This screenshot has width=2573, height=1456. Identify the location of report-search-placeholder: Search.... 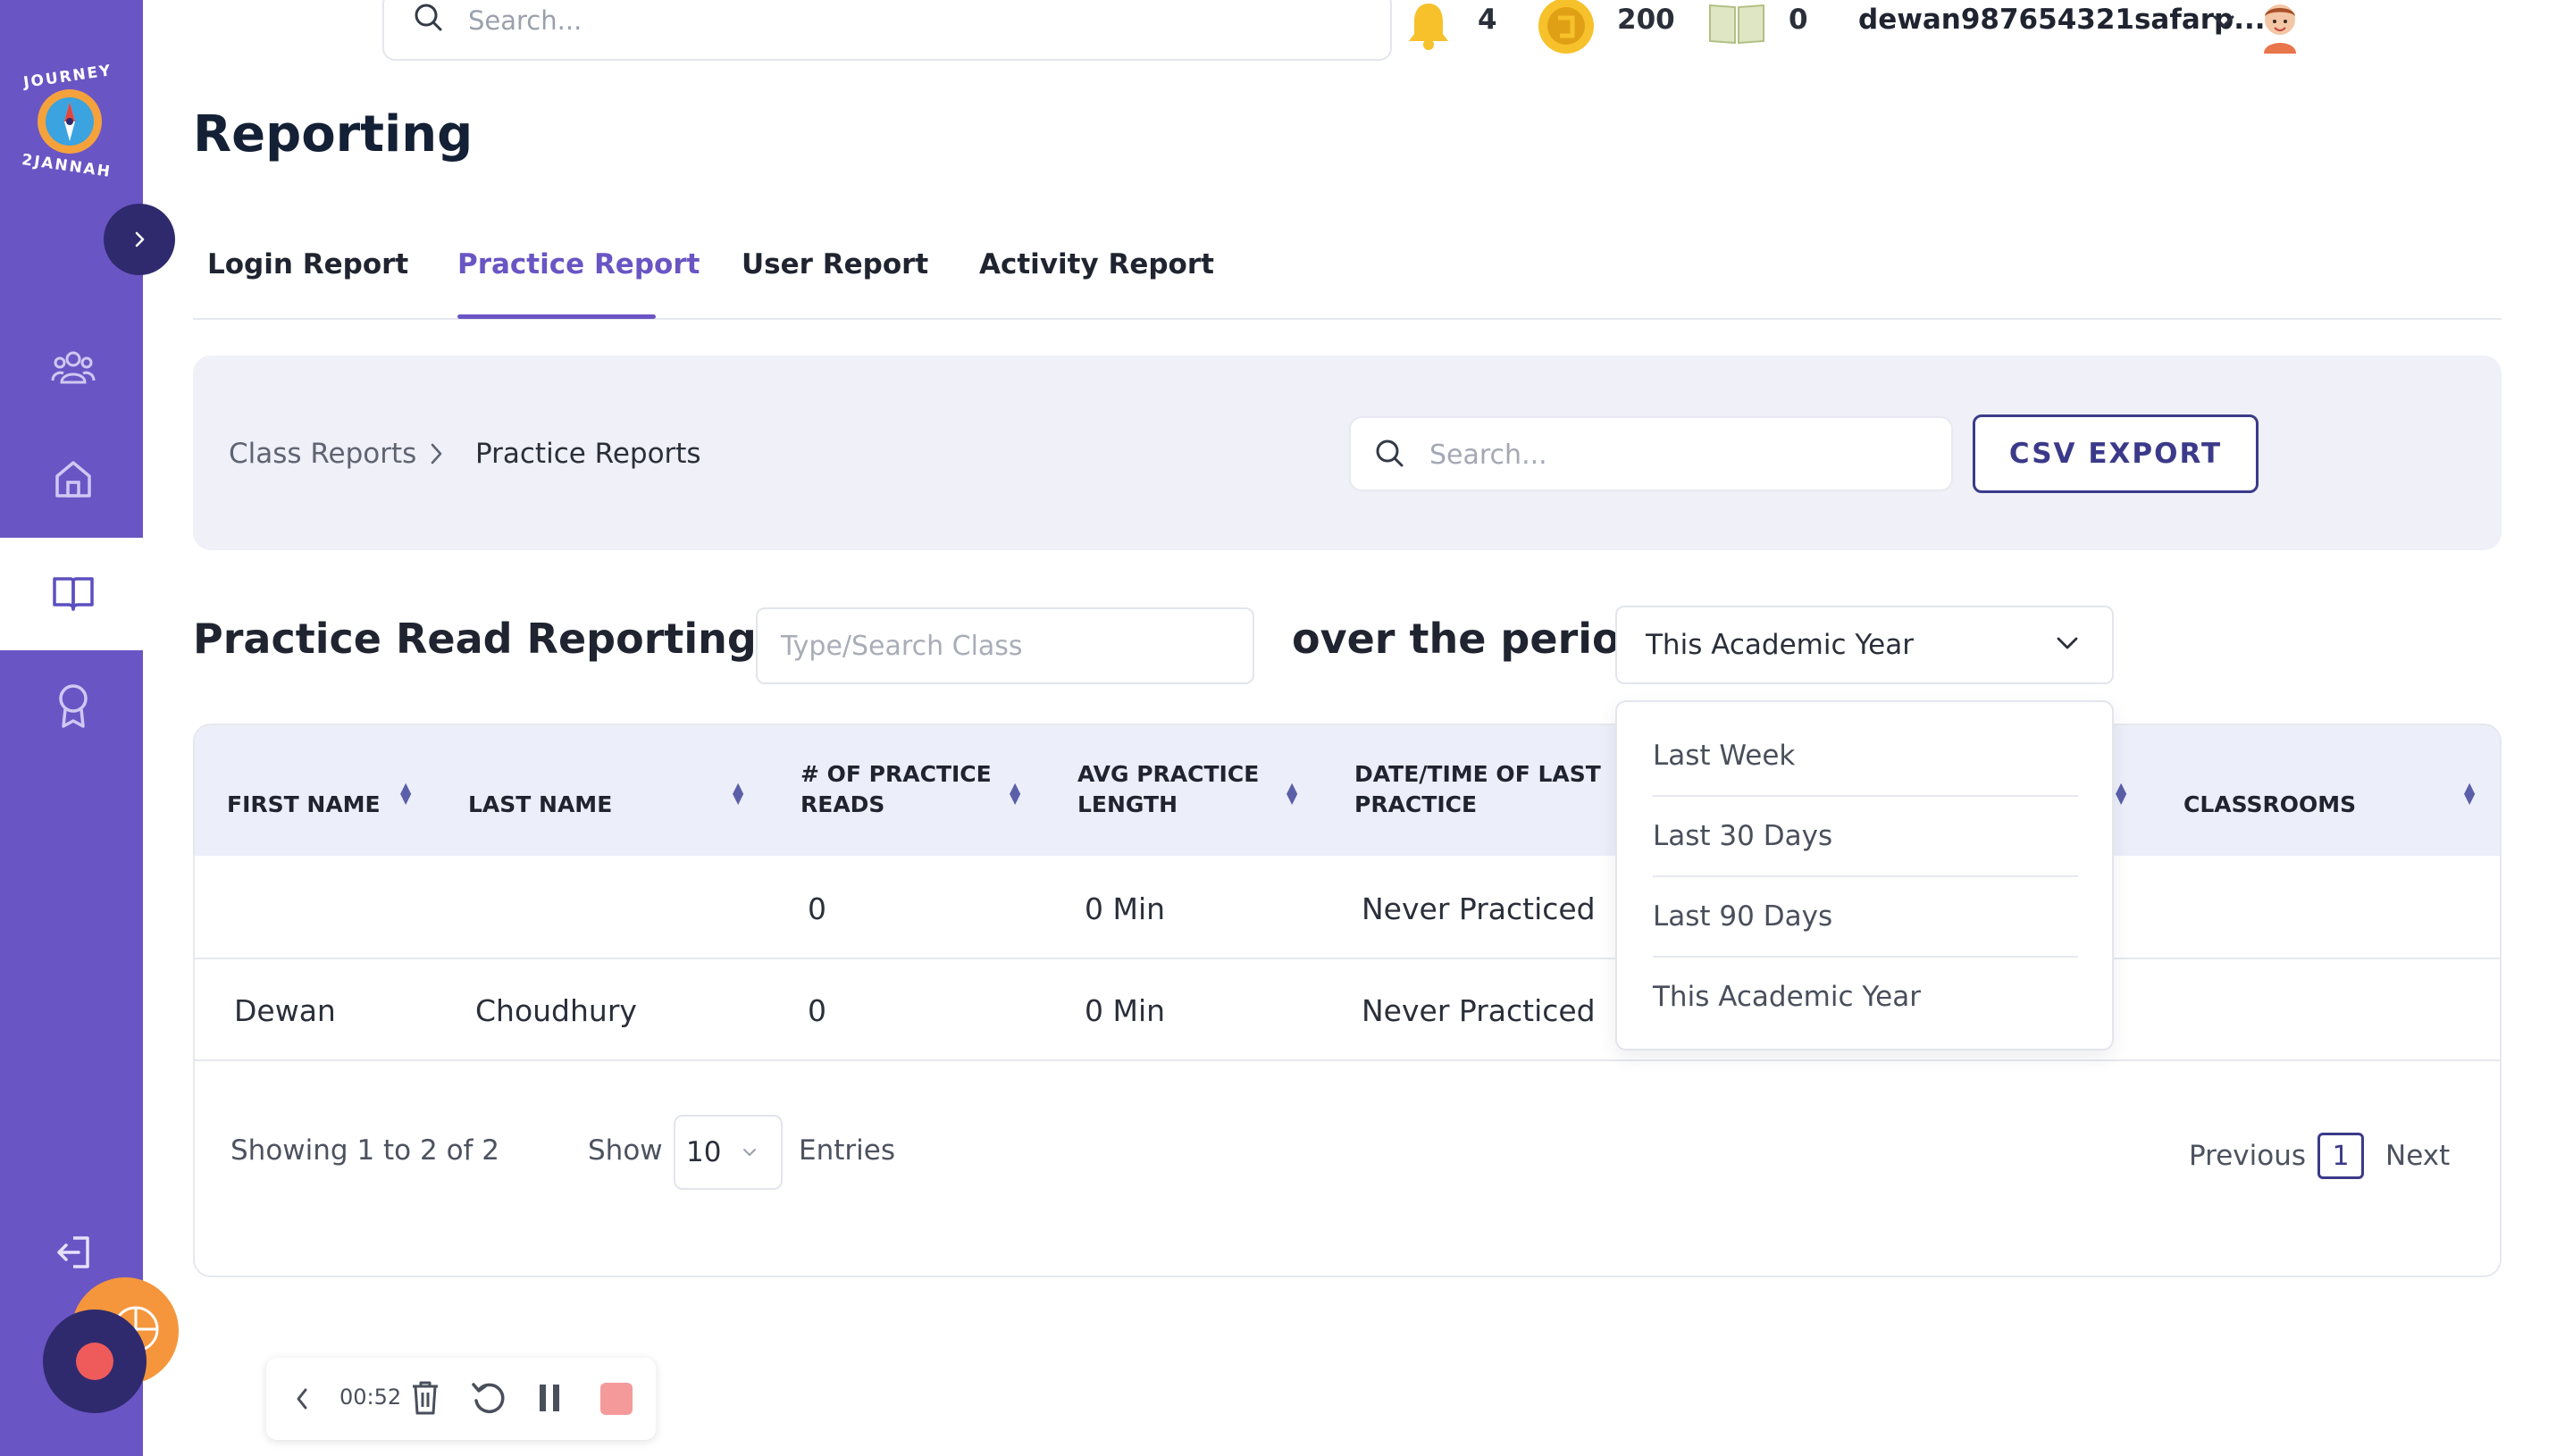
(1488, 455).